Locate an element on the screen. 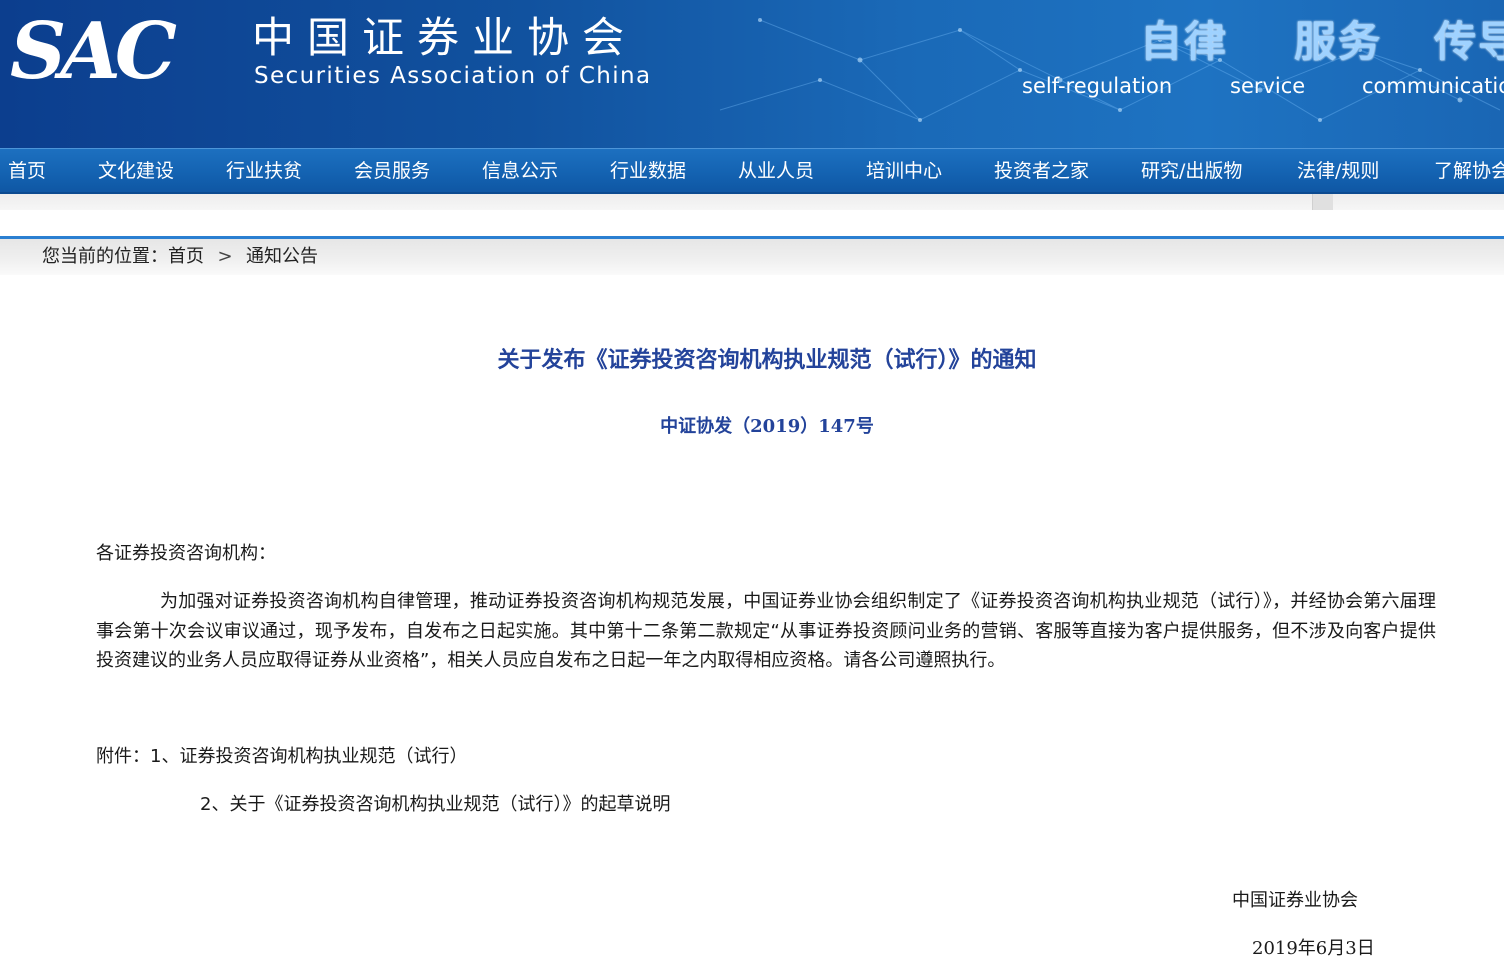 This screenshot has height=963, width=1504. attachment-link-2: 2、关于《证券投资咨询机构执业规范（试行）》的起草说明 is located at coordinates (435, 804).